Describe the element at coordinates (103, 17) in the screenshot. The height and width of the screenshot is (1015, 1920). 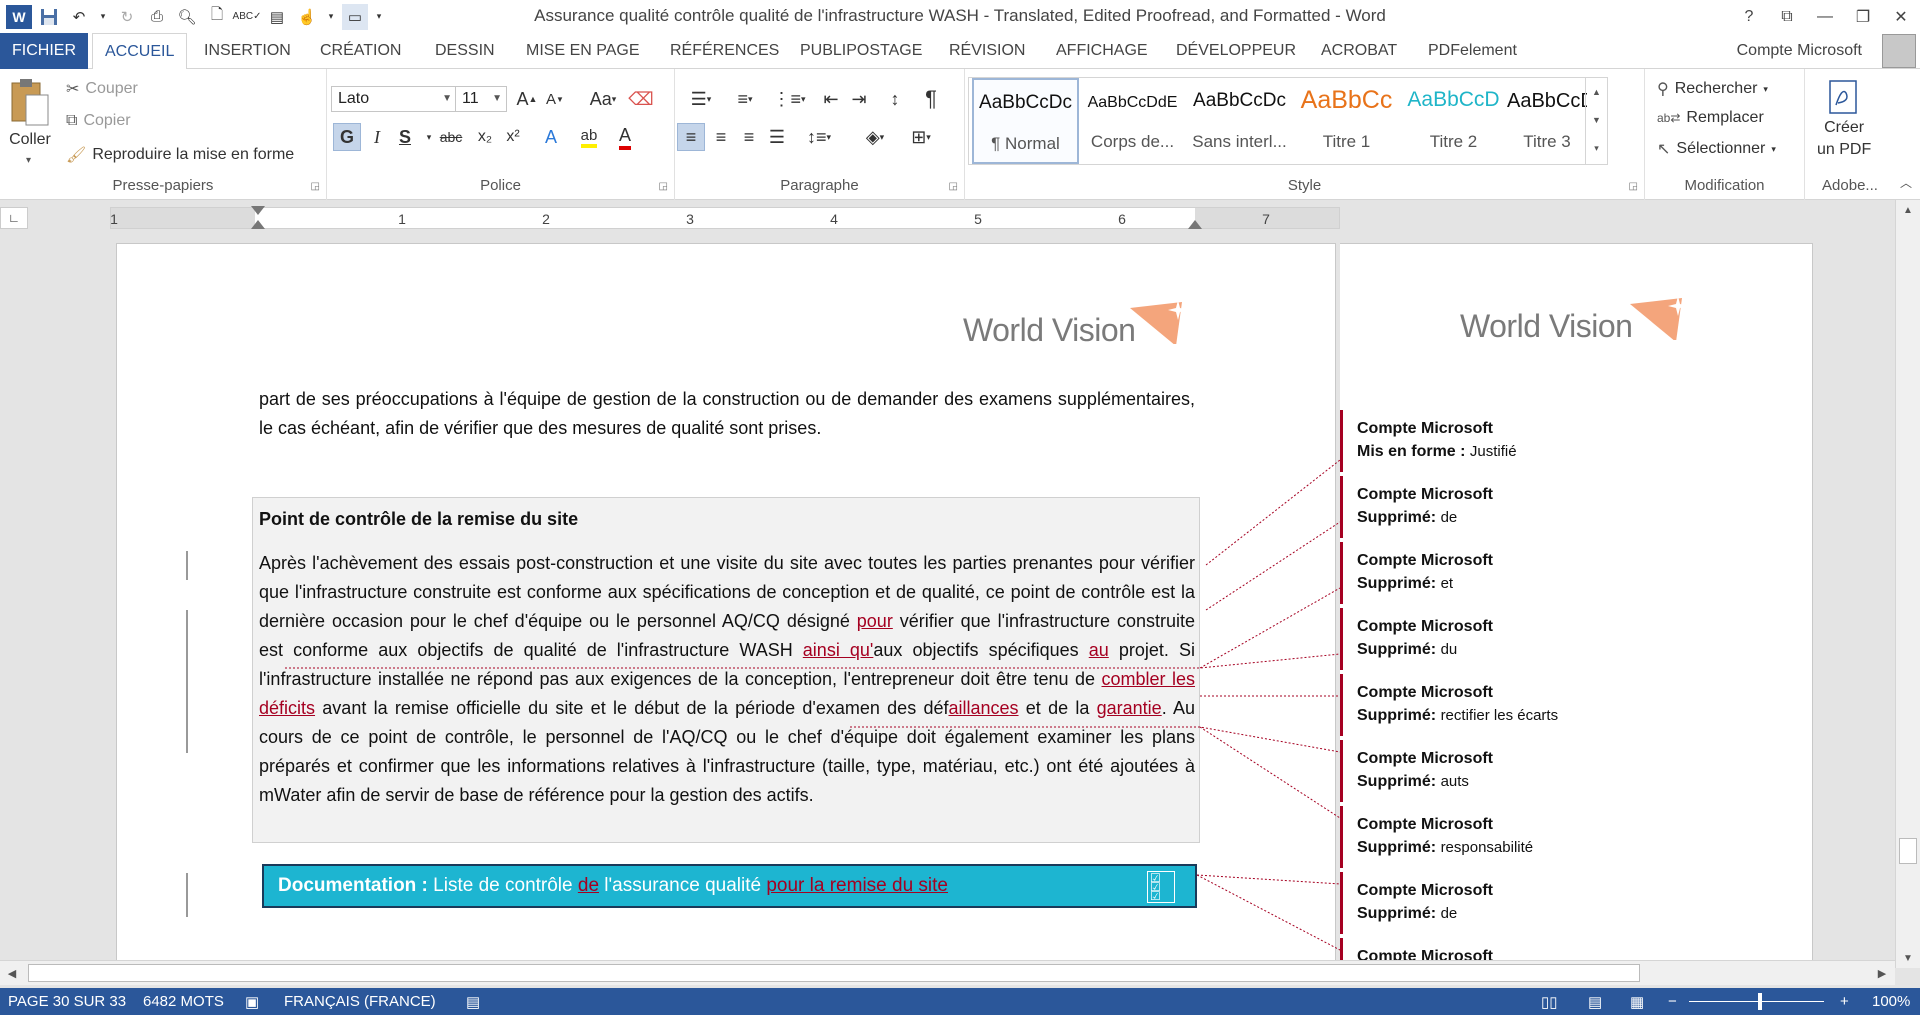
I see `undo-dropdown-icon: ▾` at that location.